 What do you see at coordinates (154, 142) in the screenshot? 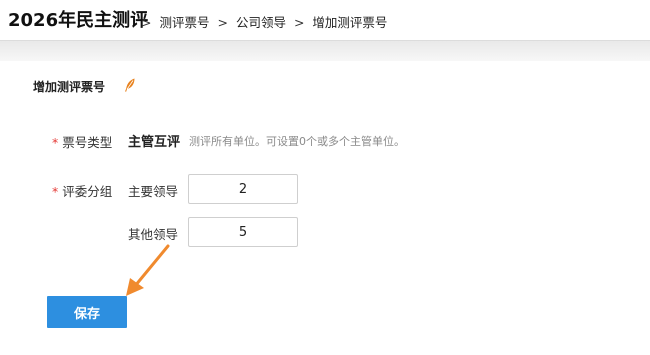
I see `ticket-type-value: 主管互评` at bounding box center [154, 142].